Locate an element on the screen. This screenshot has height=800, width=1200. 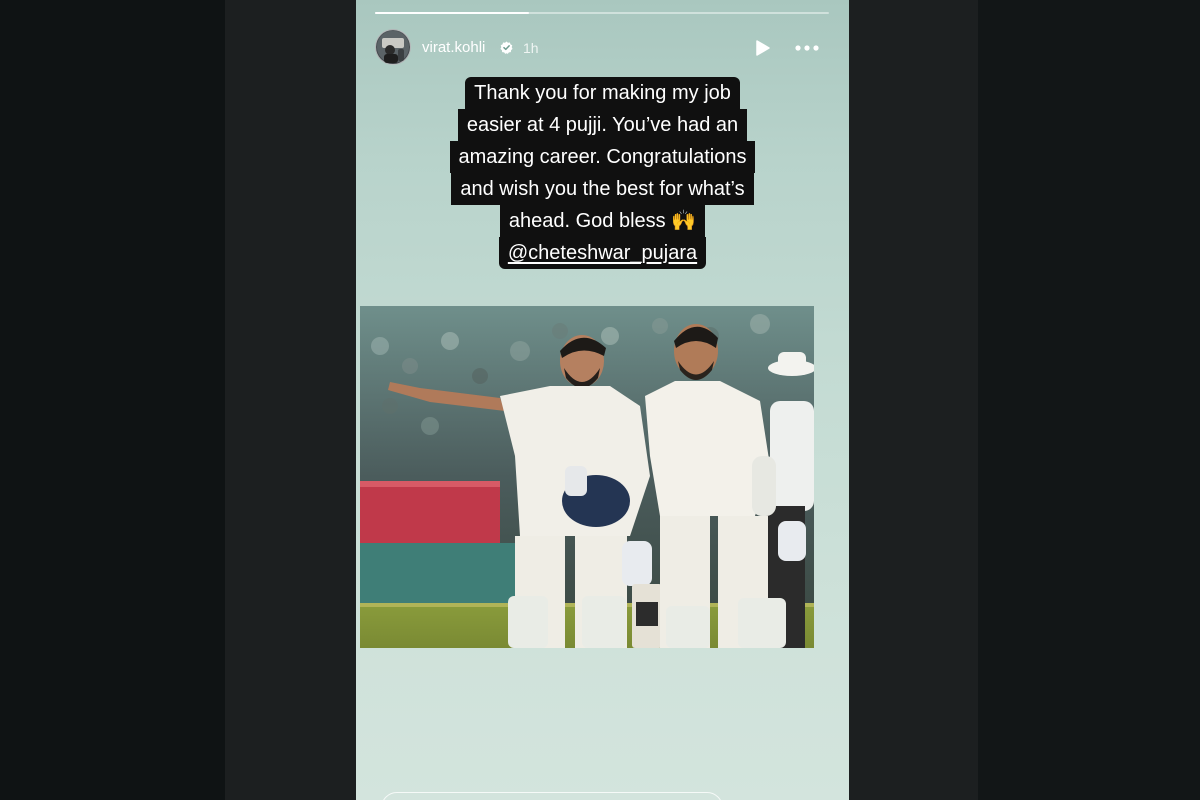
caption-line: and wish you the best for what’s is located at coordinates (602, 189).